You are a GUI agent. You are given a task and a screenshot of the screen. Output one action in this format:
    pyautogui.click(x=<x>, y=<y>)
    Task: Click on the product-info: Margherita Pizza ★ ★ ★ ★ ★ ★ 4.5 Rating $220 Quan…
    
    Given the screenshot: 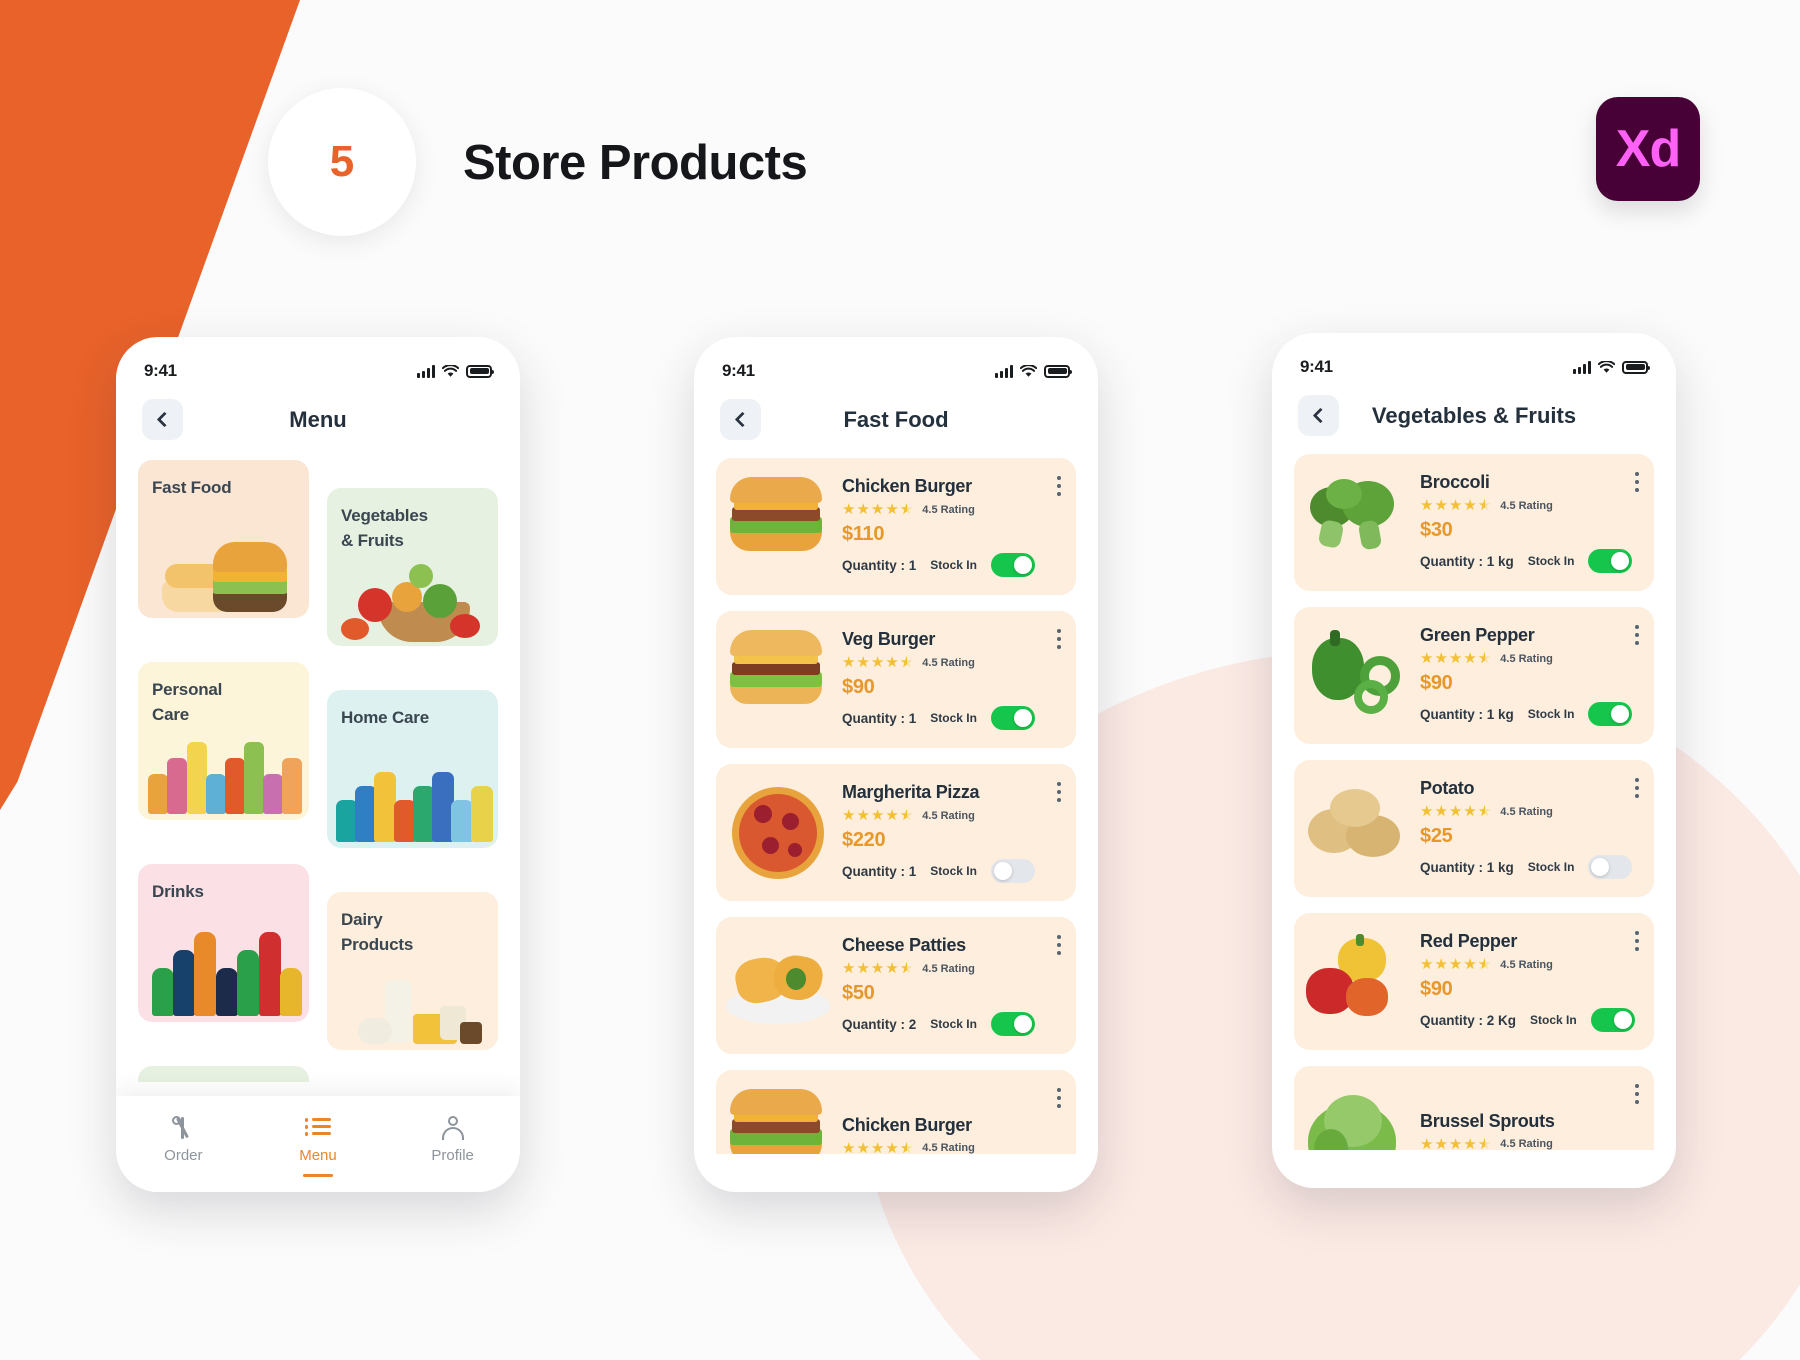 What is the action you would take?
    pyautogui.click(x=947, y=832)
    